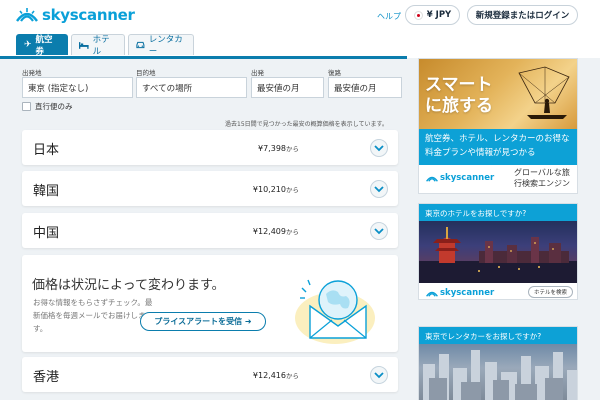  Describe the element at coordinates (26, 106) in the screenshot. I see `checkbox-box` at that location.